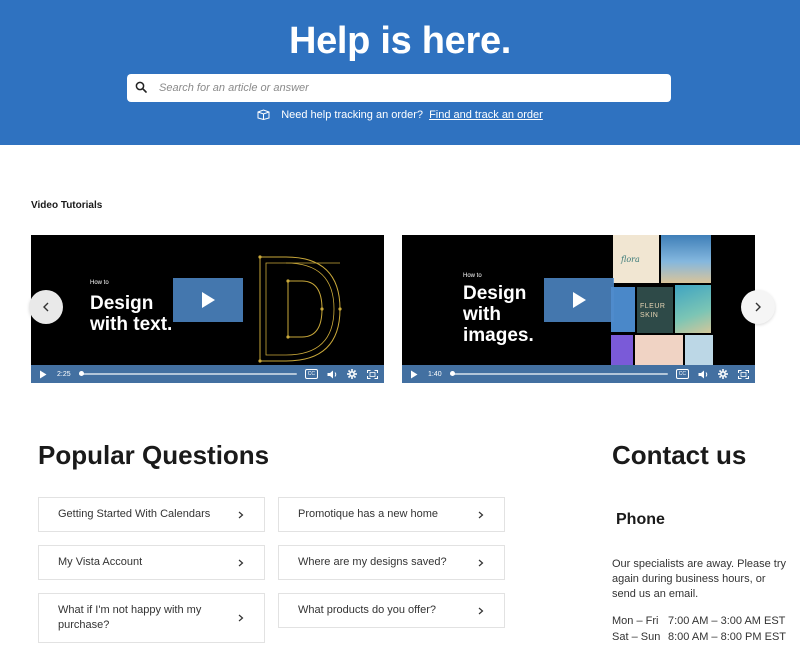 The height and width of the screenshot is (657, 800). I want to click on carousel-prev-button, so click(46, 307).